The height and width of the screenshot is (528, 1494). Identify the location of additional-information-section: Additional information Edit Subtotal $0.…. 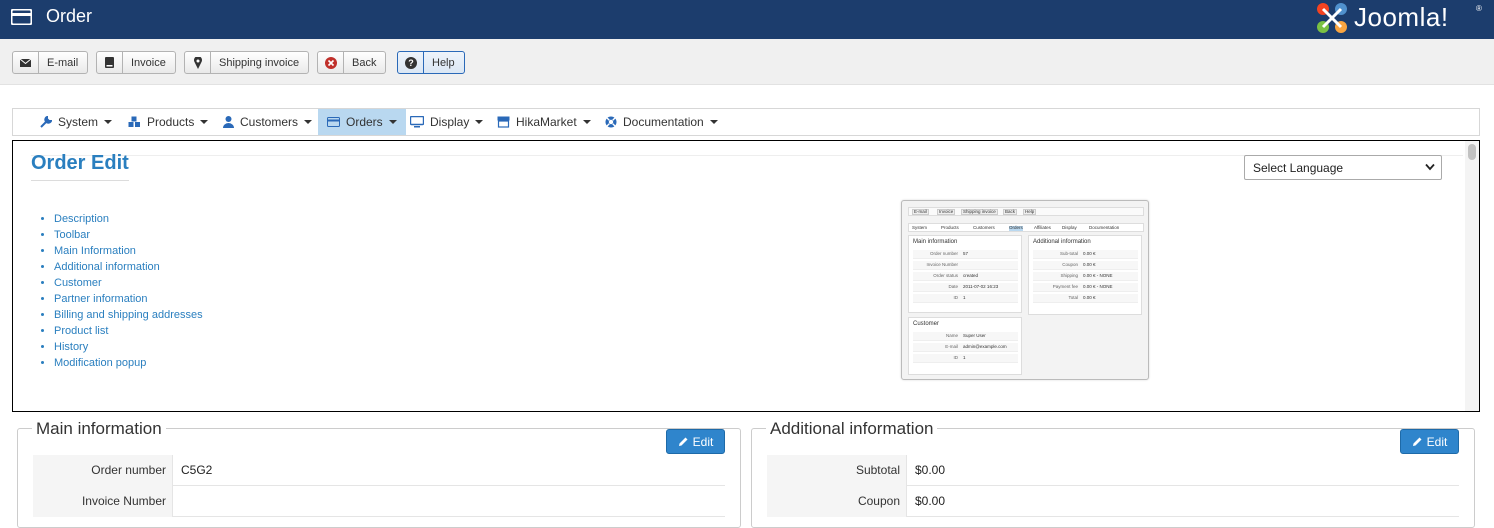
(1113, 473).